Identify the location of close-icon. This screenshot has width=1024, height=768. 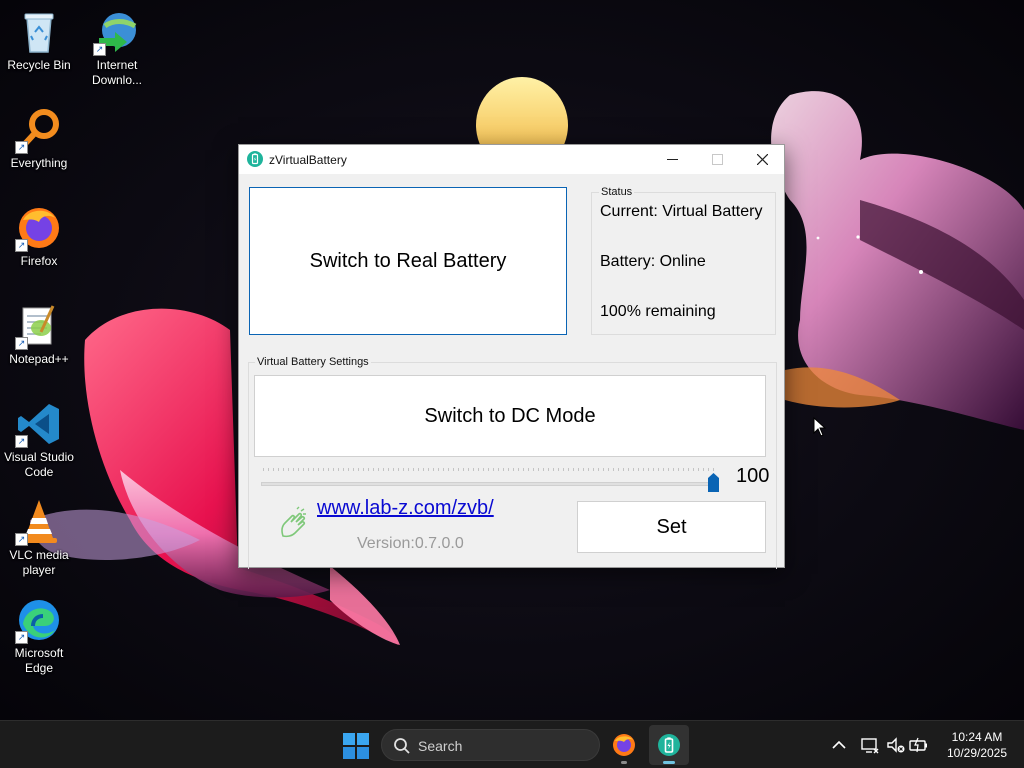
(762, 159).